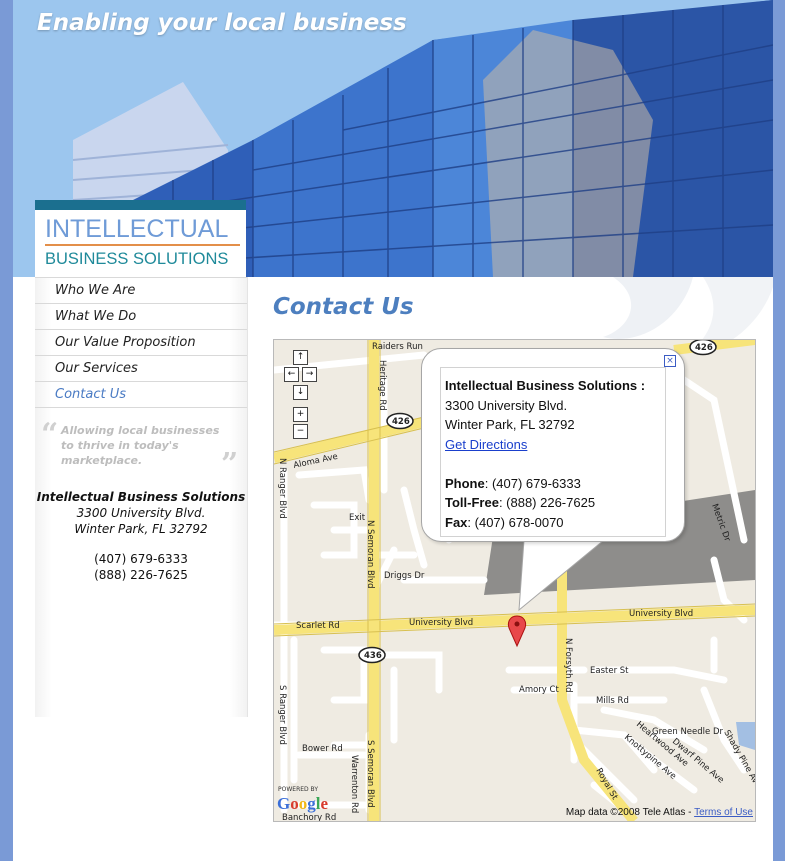 This screenshot has height=861, width=785. What do you see at coordinates (300, 431) in the screenshot?
I see `zoom-out-icon: −` at bounding box center [300, 431].